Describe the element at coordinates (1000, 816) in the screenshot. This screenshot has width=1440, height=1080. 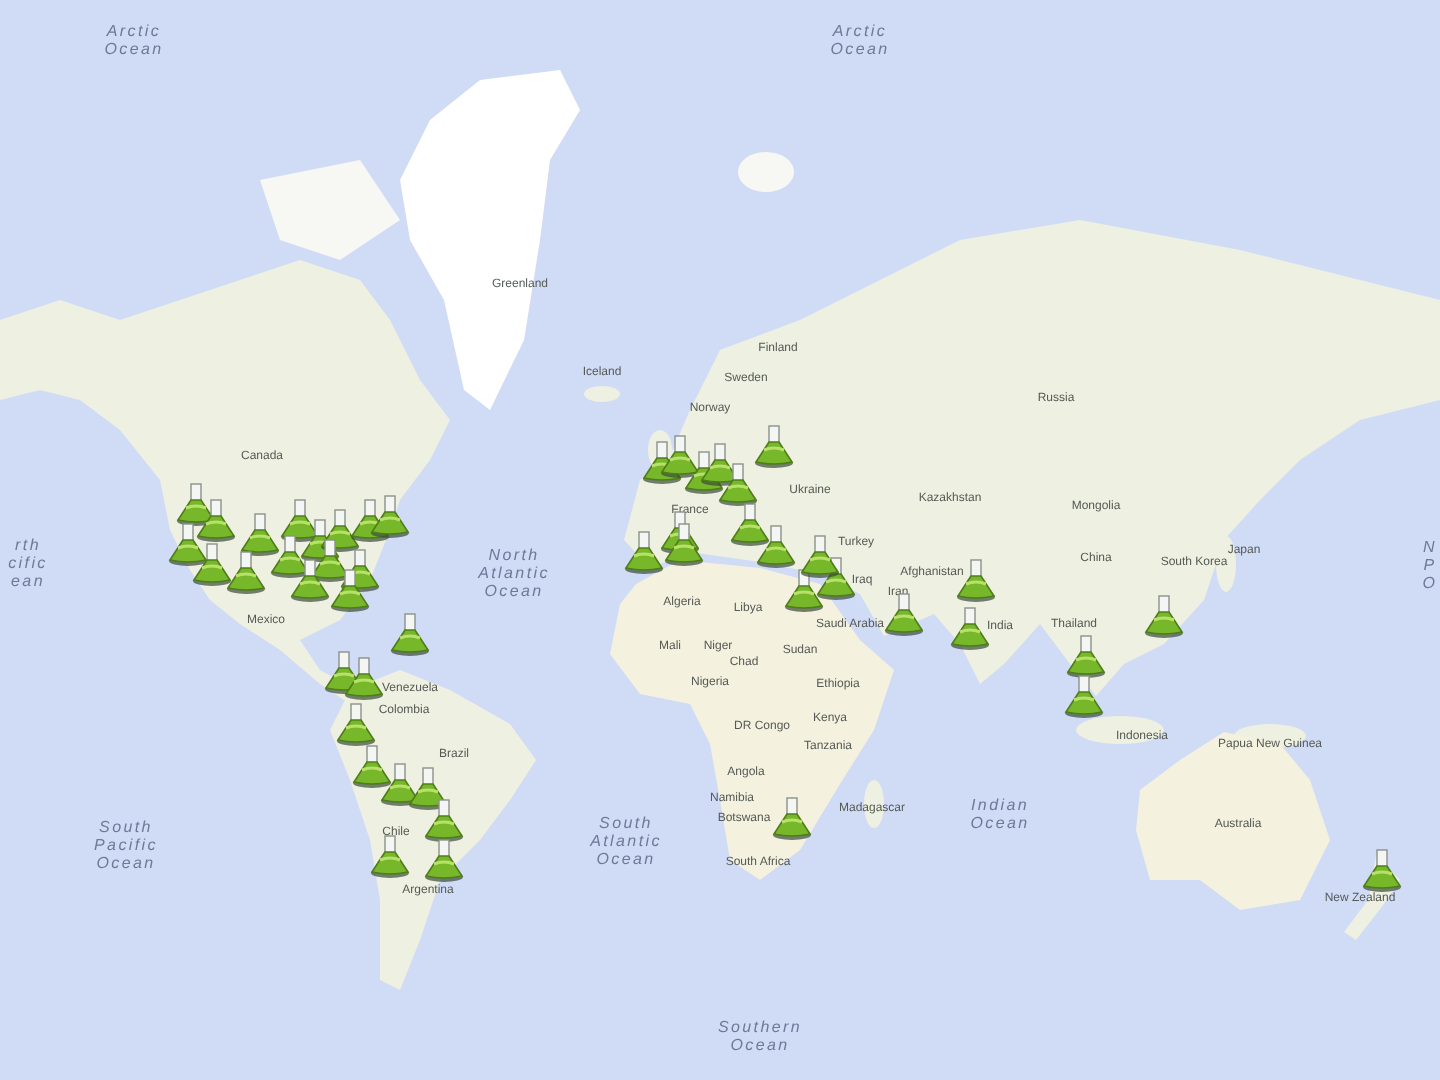
I see `ocean-label: Indian Ocean` at that location.